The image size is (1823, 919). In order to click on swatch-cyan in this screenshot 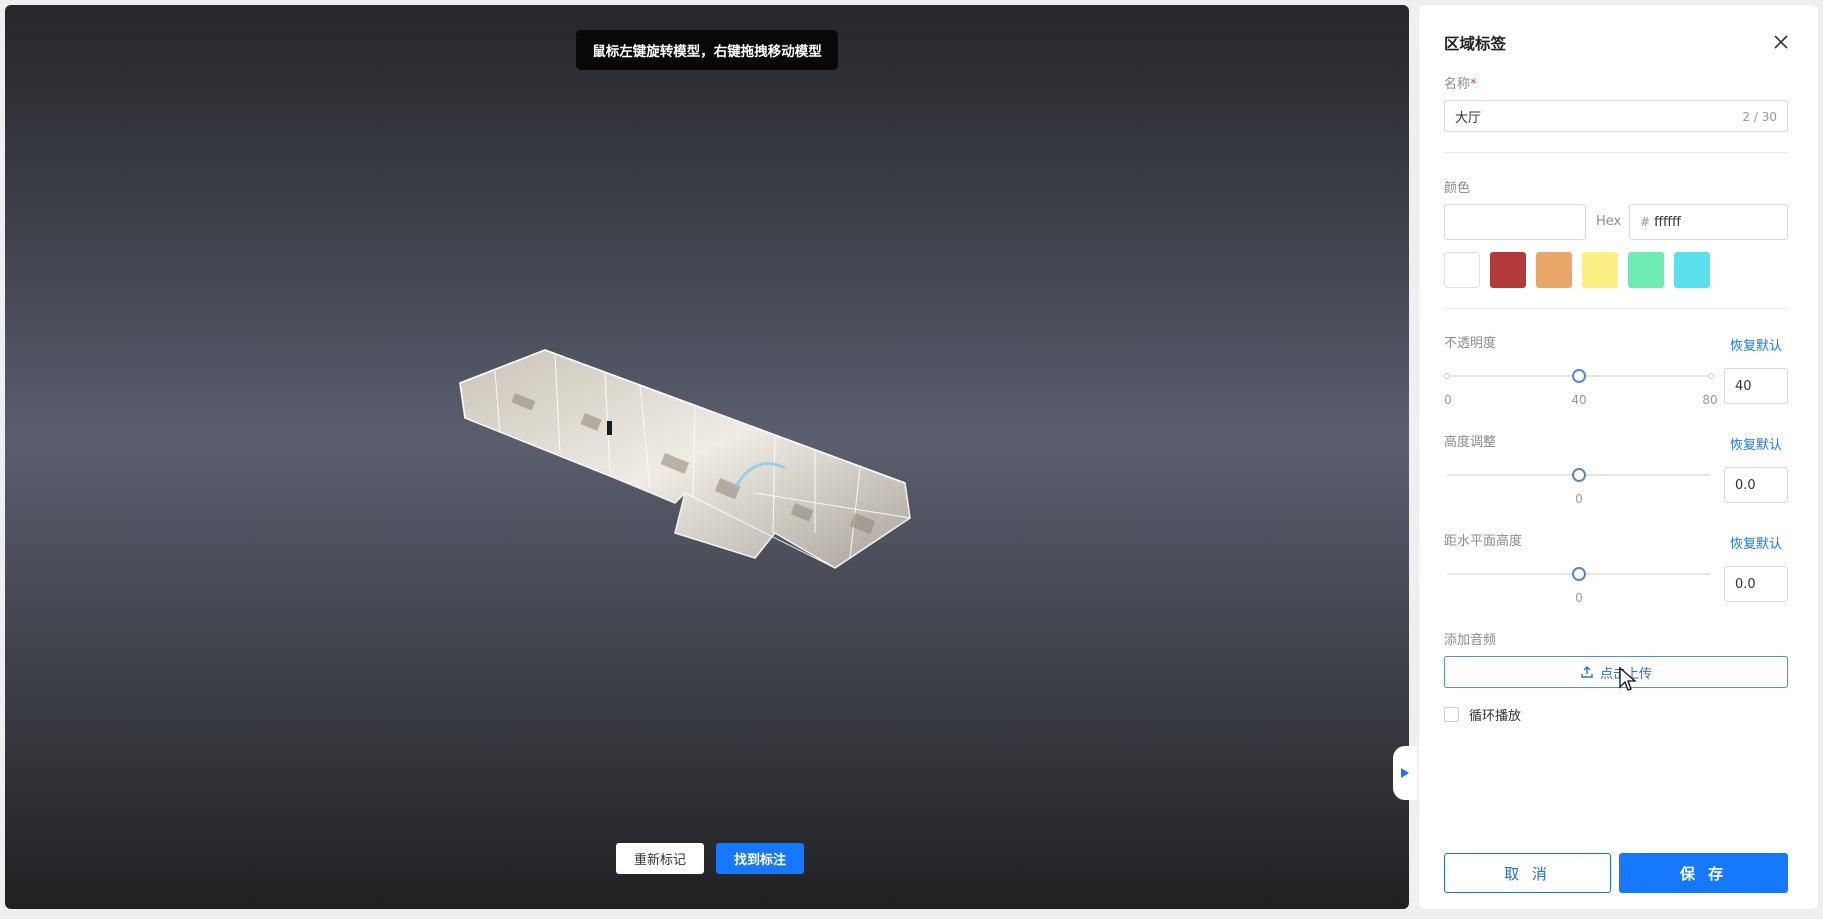, I will do `click(1692, 270)`.